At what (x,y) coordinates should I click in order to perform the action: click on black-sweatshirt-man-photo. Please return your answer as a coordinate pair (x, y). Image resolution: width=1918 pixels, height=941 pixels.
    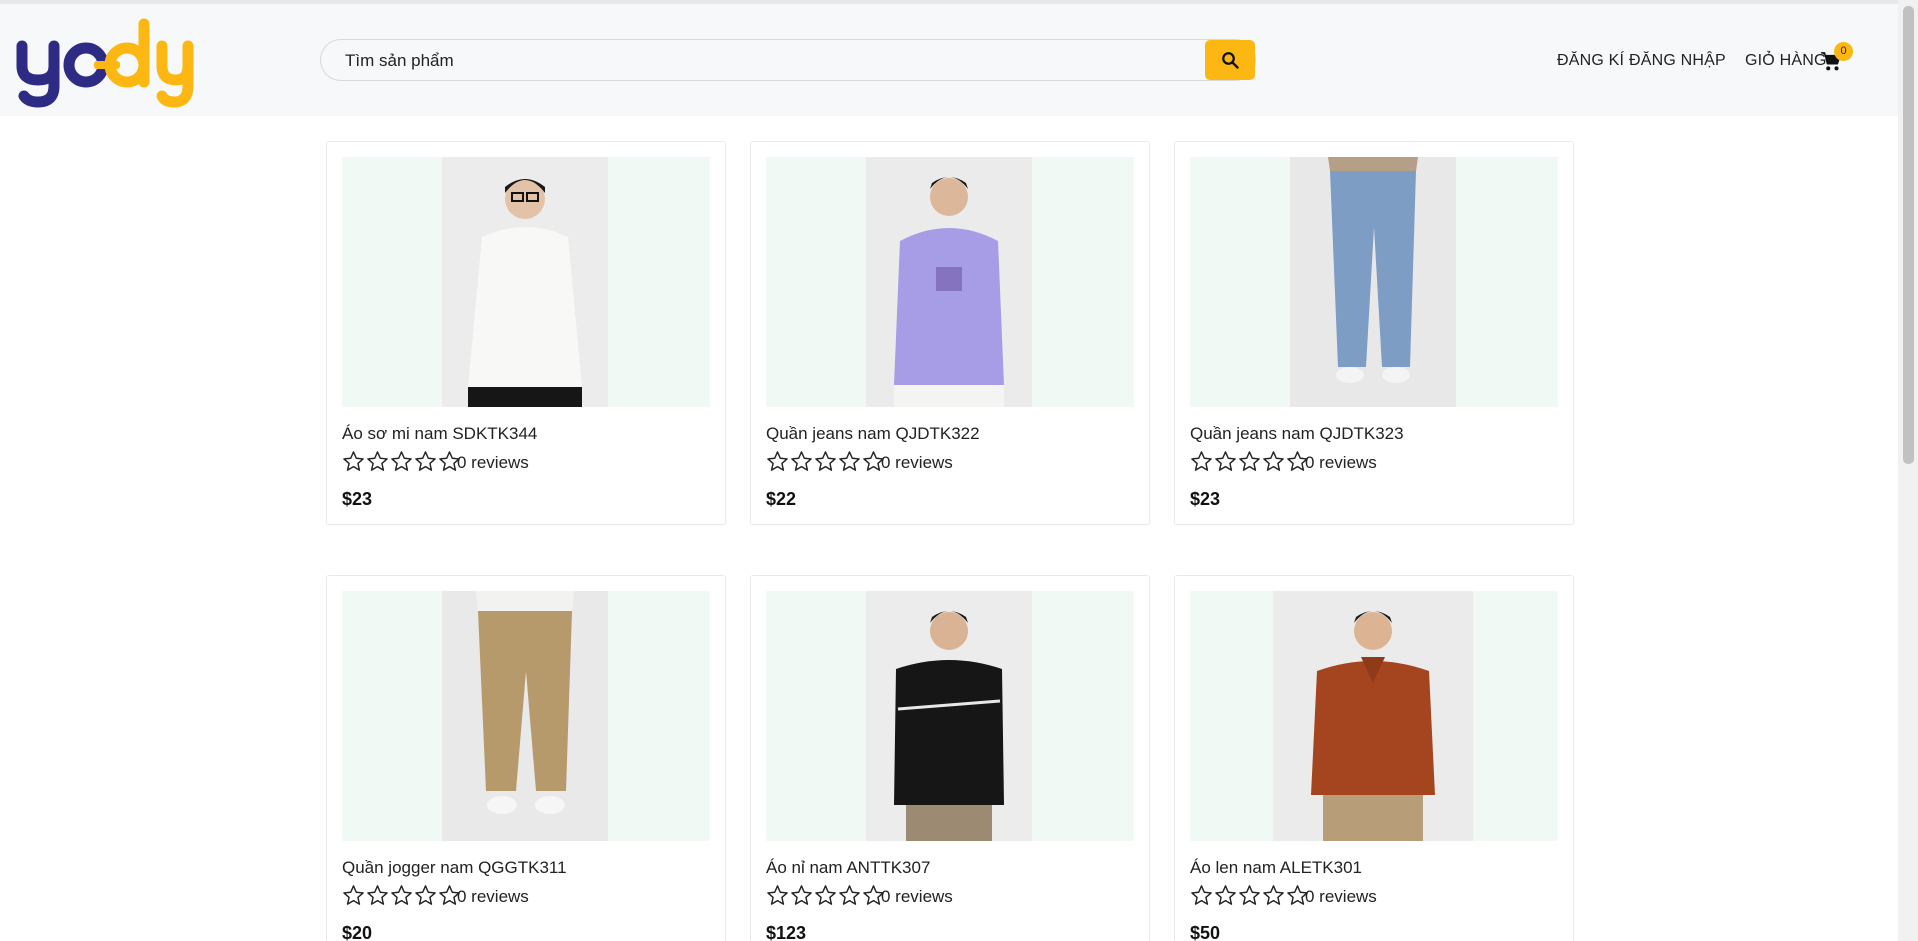
    Looking at the image, I should click on (949, 716).